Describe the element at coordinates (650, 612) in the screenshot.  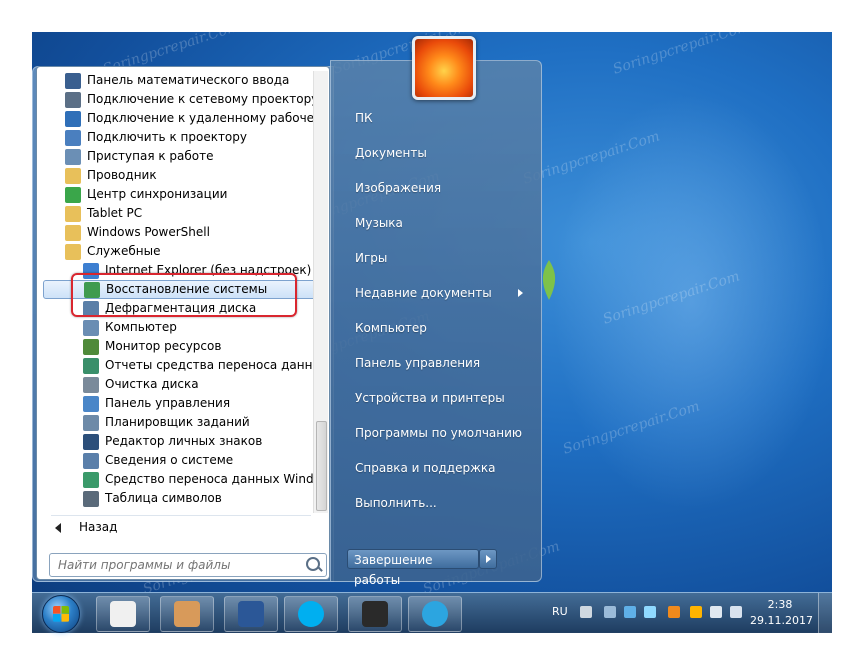
I see `skype-tray-icon` at that location.